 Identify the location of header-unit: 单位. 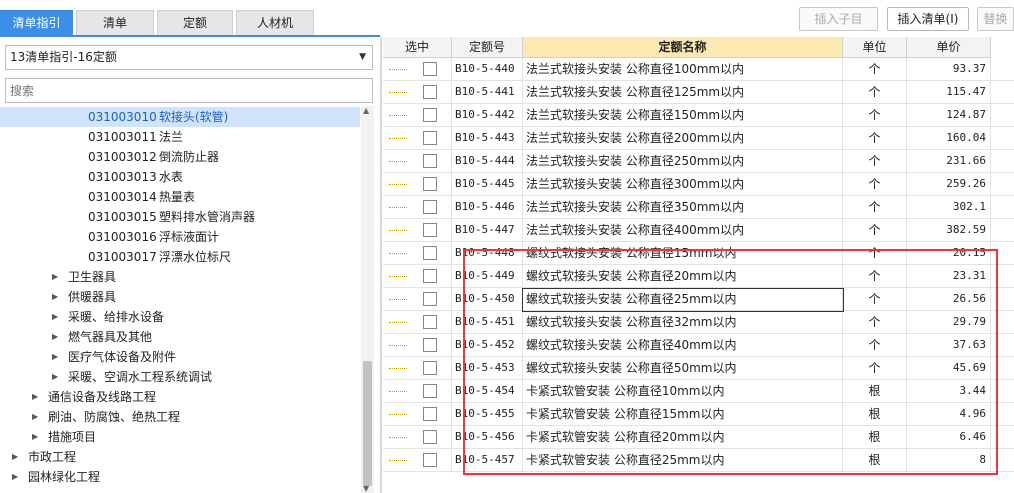
(875, 47).